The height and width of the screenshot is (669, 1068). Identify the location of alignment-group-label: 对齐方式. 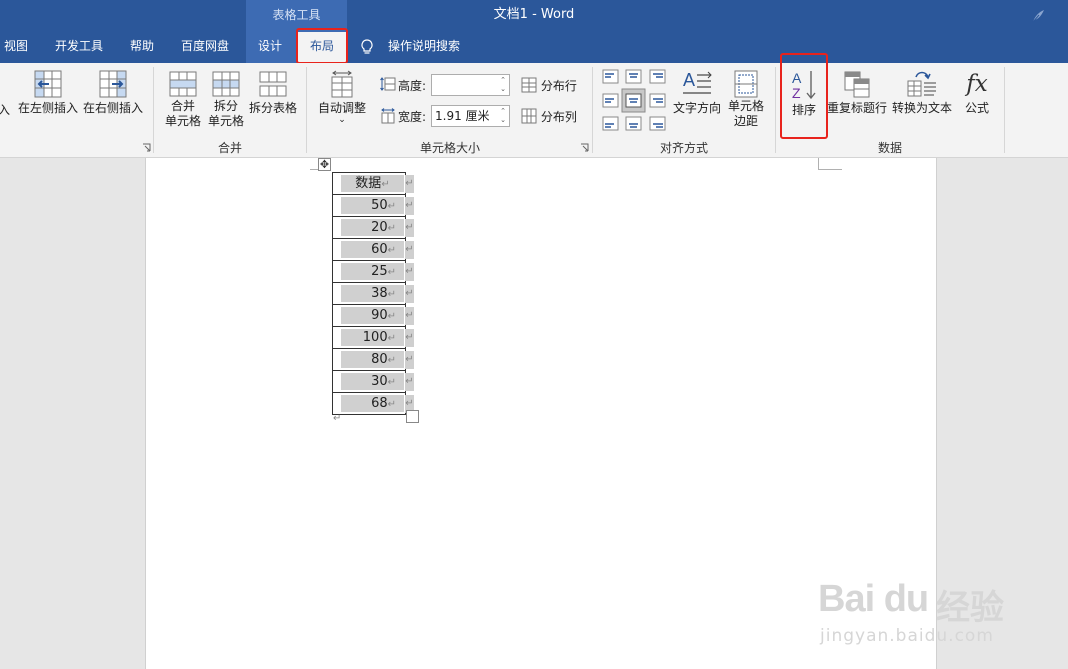
(683, 148).